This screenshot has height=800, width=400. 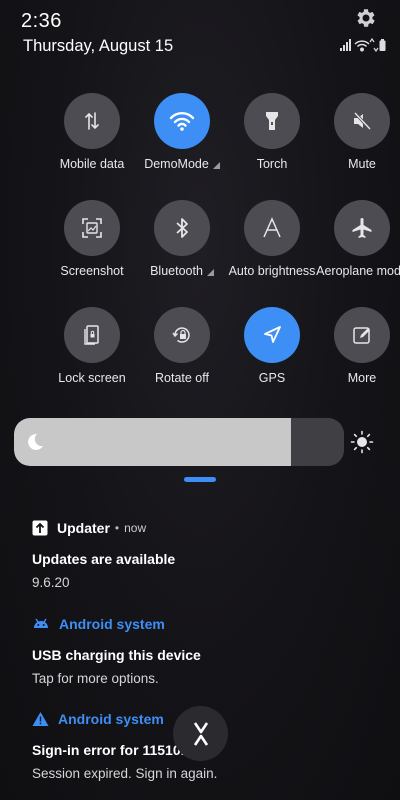 I want to click on wifi-status-icon, so click(x=362, y=46).